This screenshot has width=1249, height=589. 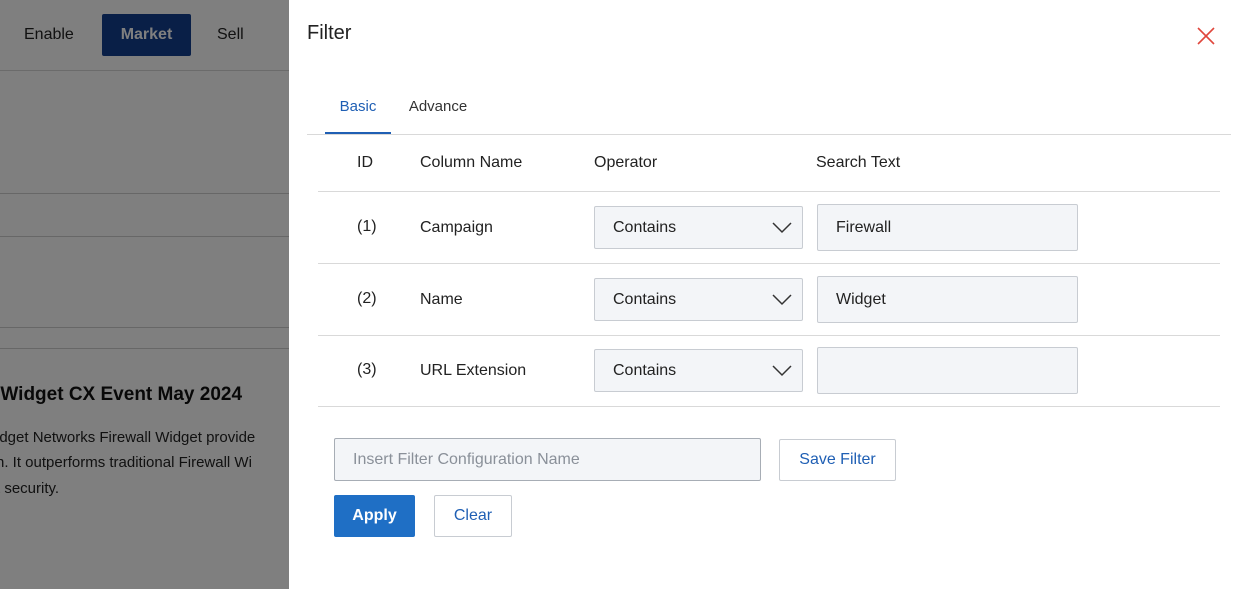 What do you see at coordinates (456, 227) in the screenshot?
I see `row-column-name: Campaign` at bounding box center [456, 227].